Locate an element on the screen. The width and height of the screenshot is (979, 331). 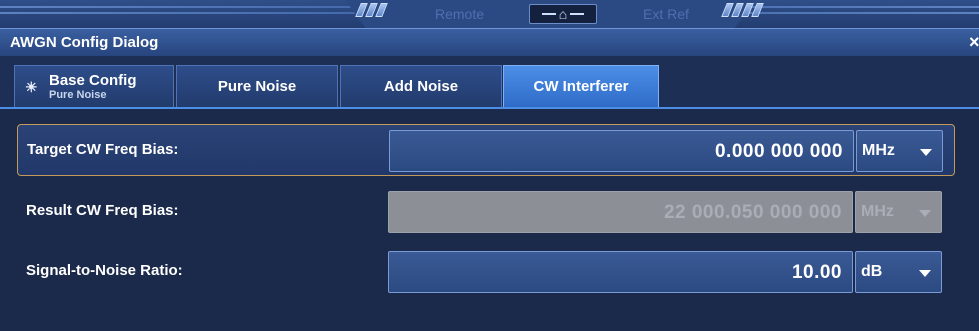
top-status-bar: Remote ⌂ Ext Ref is located at coordinates (489, 14).